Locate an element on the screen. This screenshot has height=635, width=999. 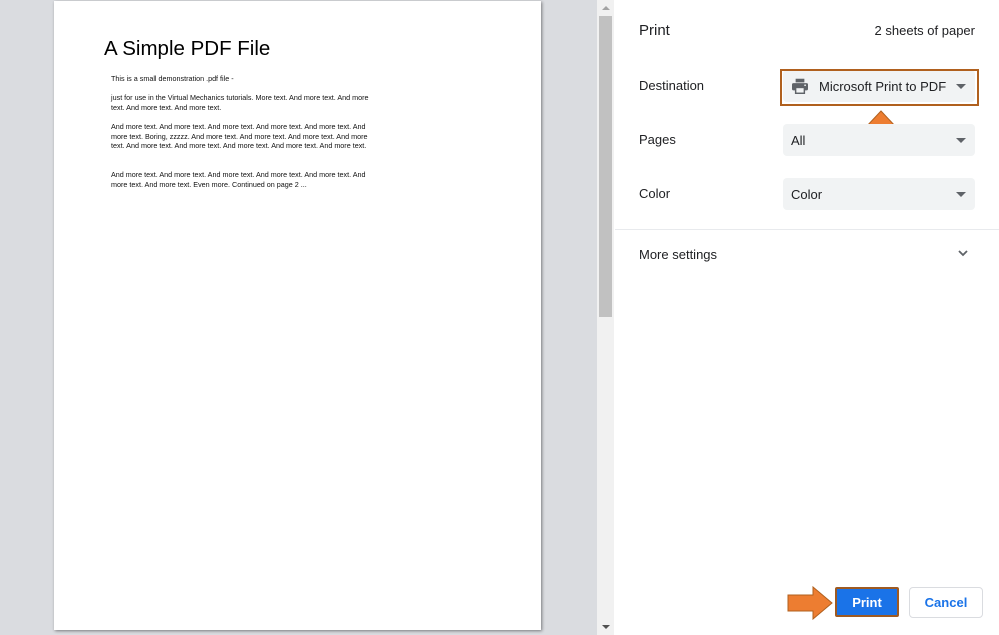
arrow-down-icon is located at coordinates (605, 627).